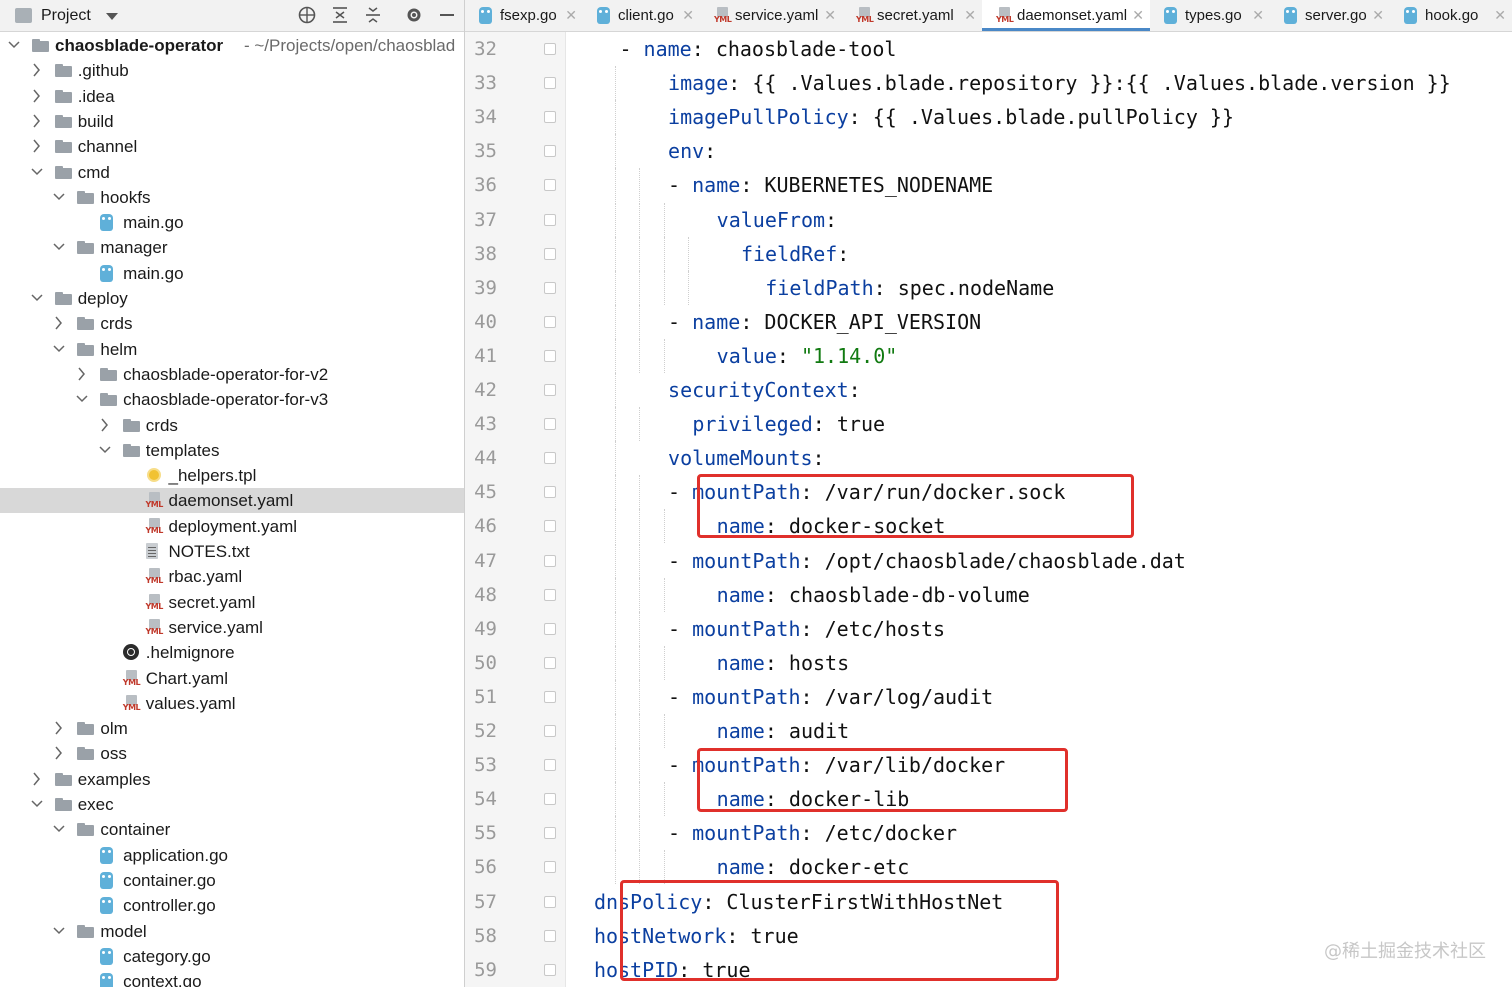  I want to click on tree-row: context.go, so click(232, 978).